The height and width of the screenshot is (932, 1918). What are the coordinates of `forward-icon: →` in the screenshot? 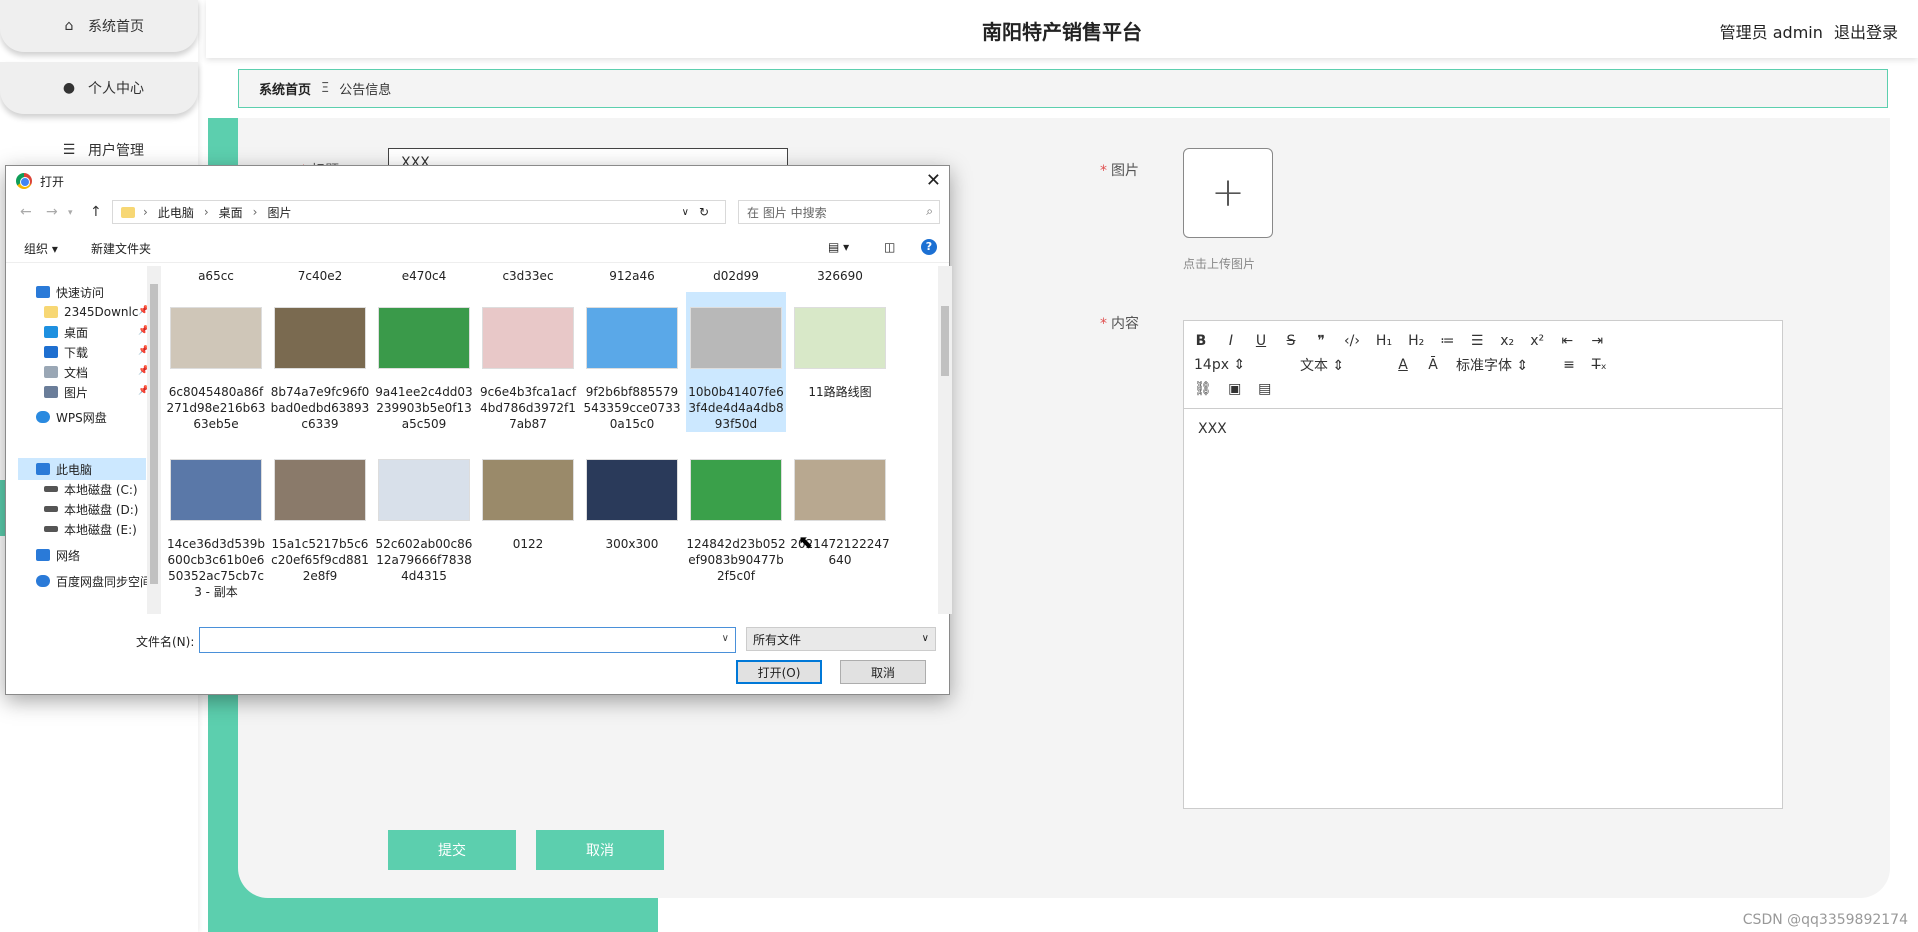 It's located at (52, 212).